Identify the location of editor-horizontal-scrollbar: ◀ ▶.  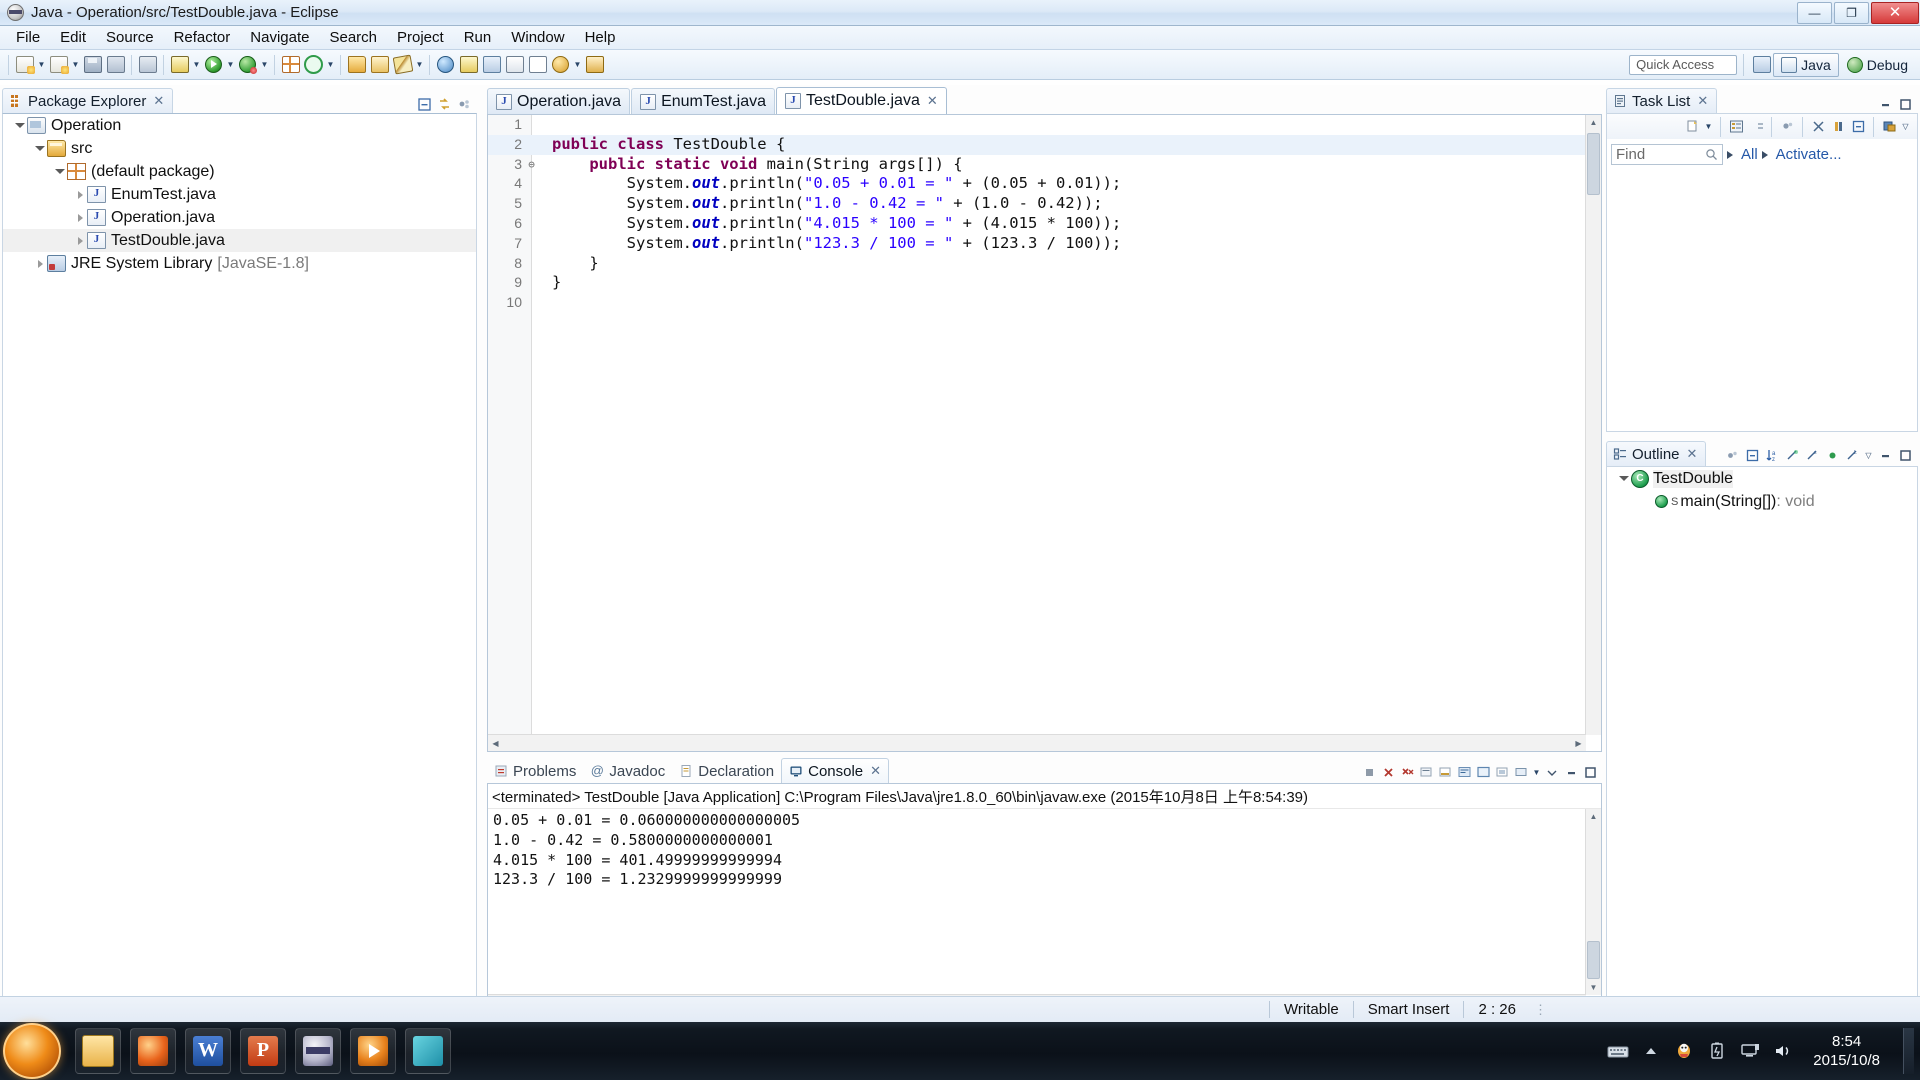
(1037, 742).